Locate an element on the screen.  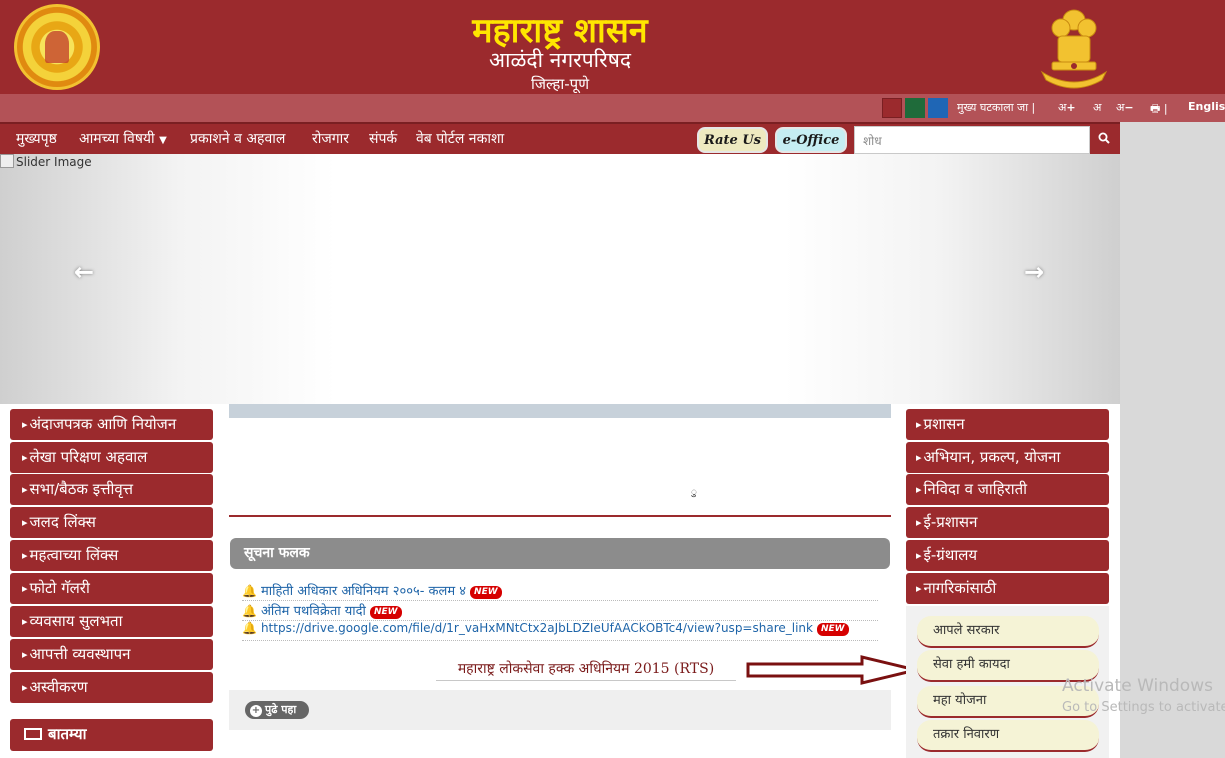
search-input: शोध is located at coordinates (972, 140).